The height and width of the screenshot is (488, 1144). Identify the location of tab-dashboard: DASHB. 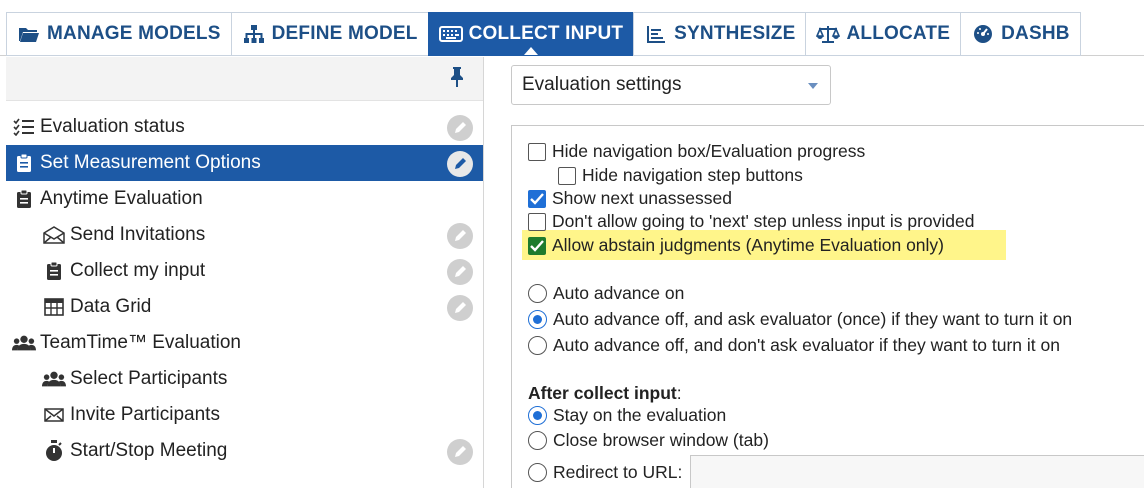
(1020, 34).